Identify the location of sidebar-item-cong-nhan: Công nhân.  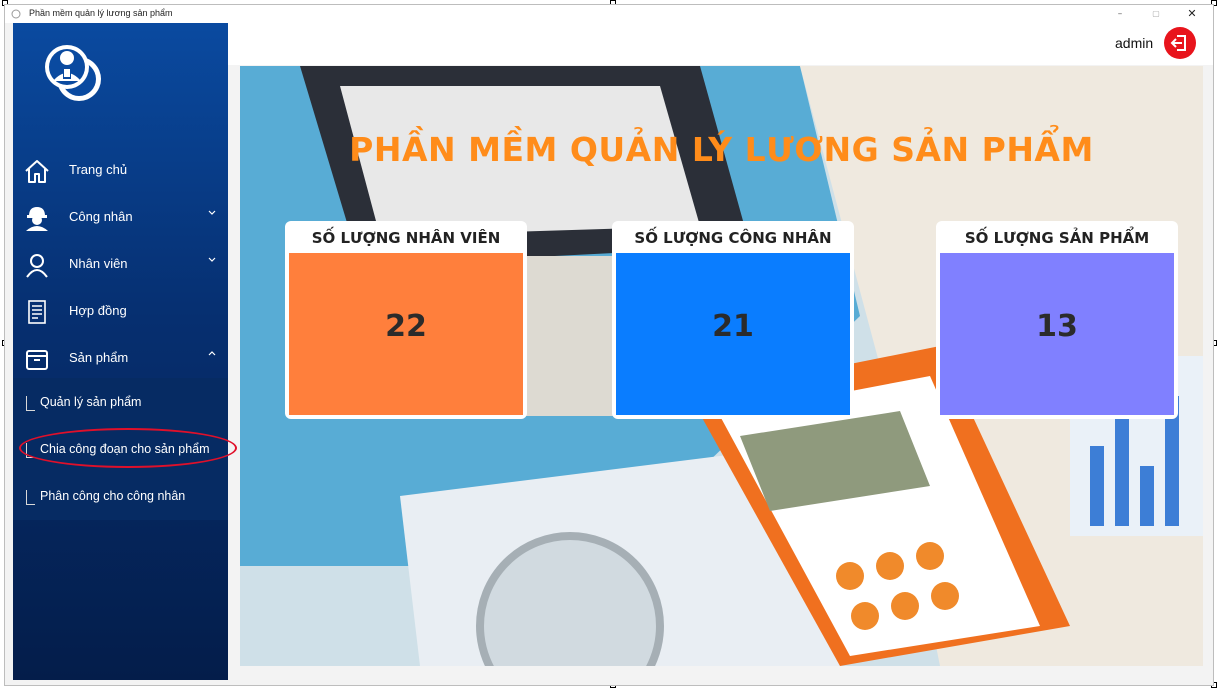
(120, 218).